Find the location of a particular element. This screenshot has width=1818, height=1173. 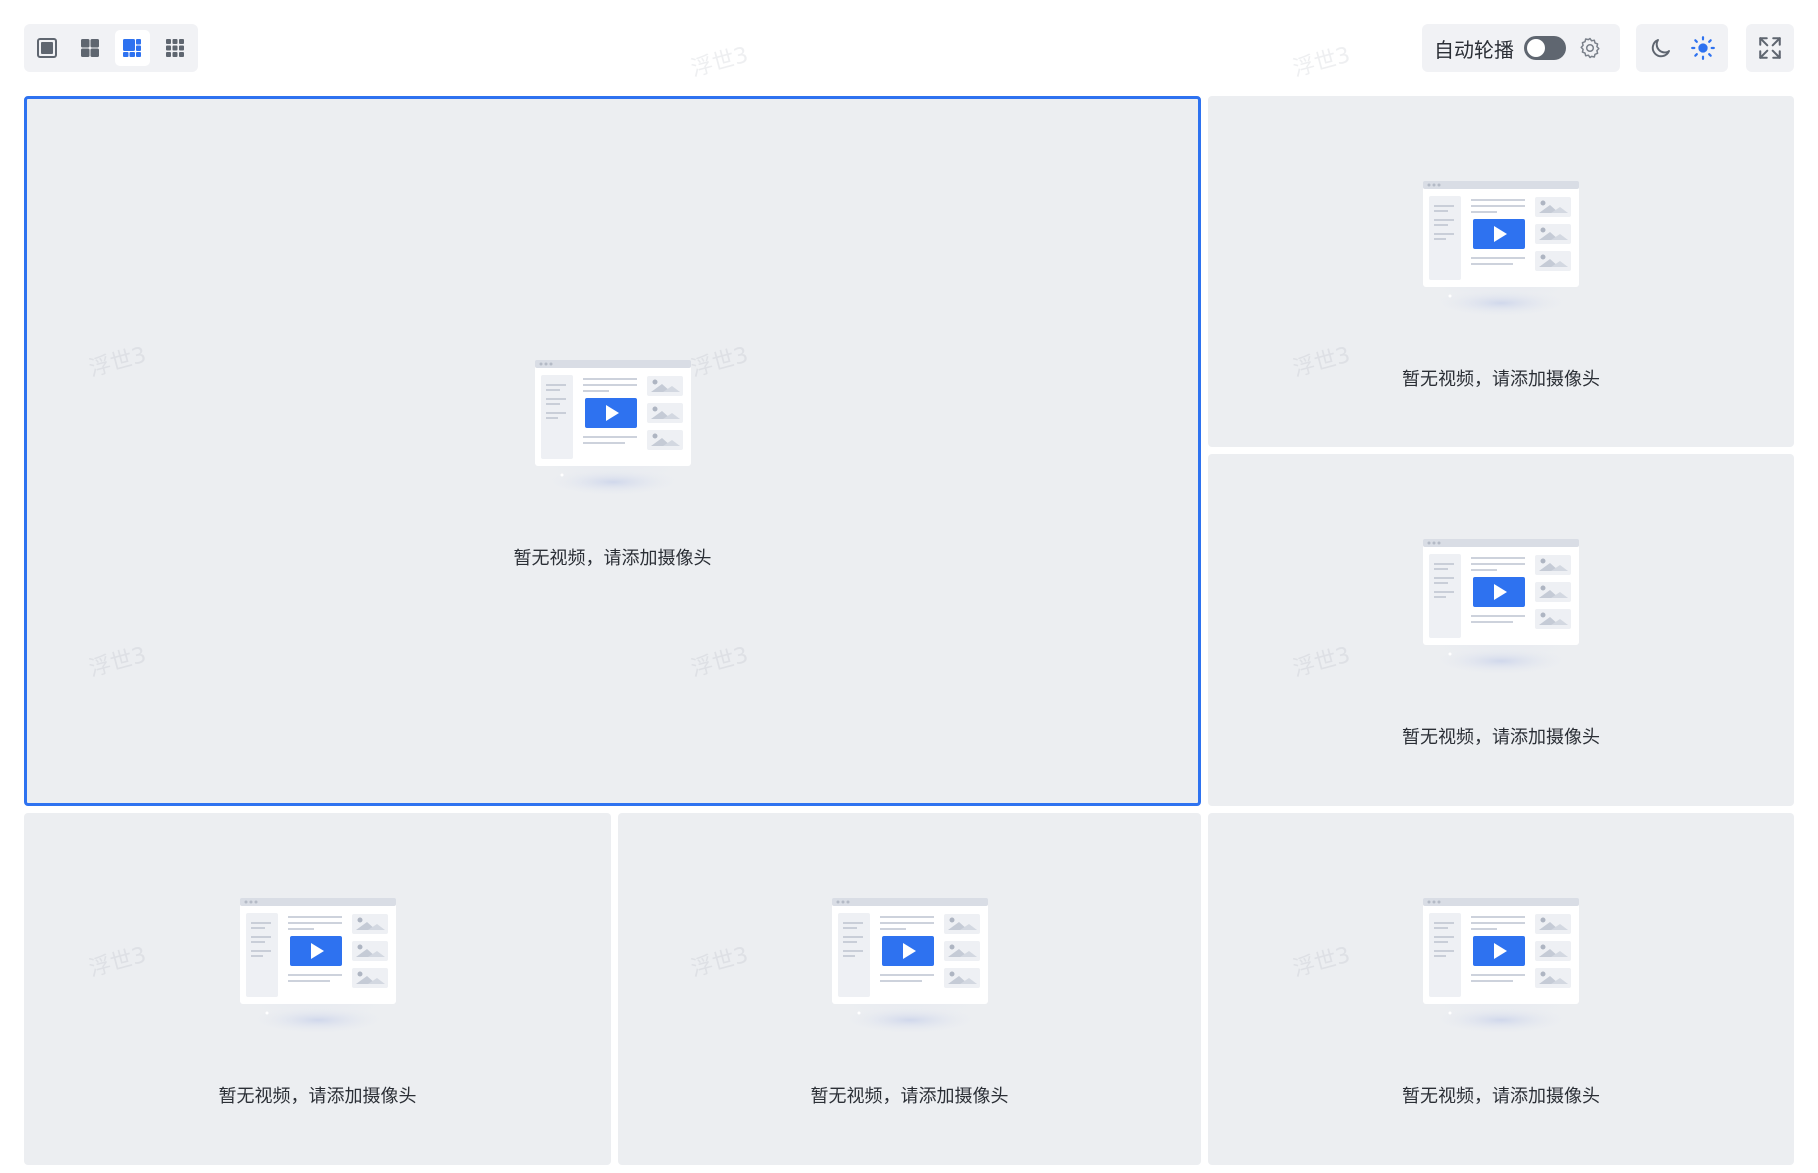

toolbar: 自动轮播 is located at coordinates (909, 49).